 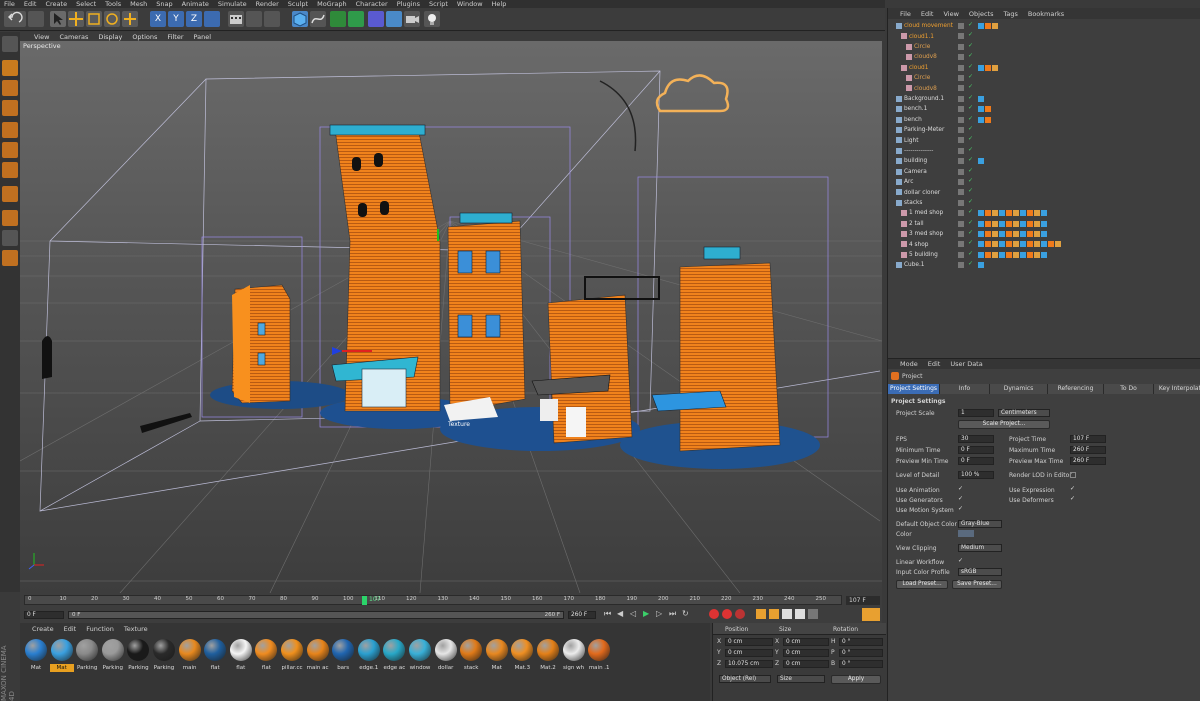 What do you see at coordinates (599, 655) in the screenshot?
I see `material-swatch: main .1` at bounding box center [599, 655].